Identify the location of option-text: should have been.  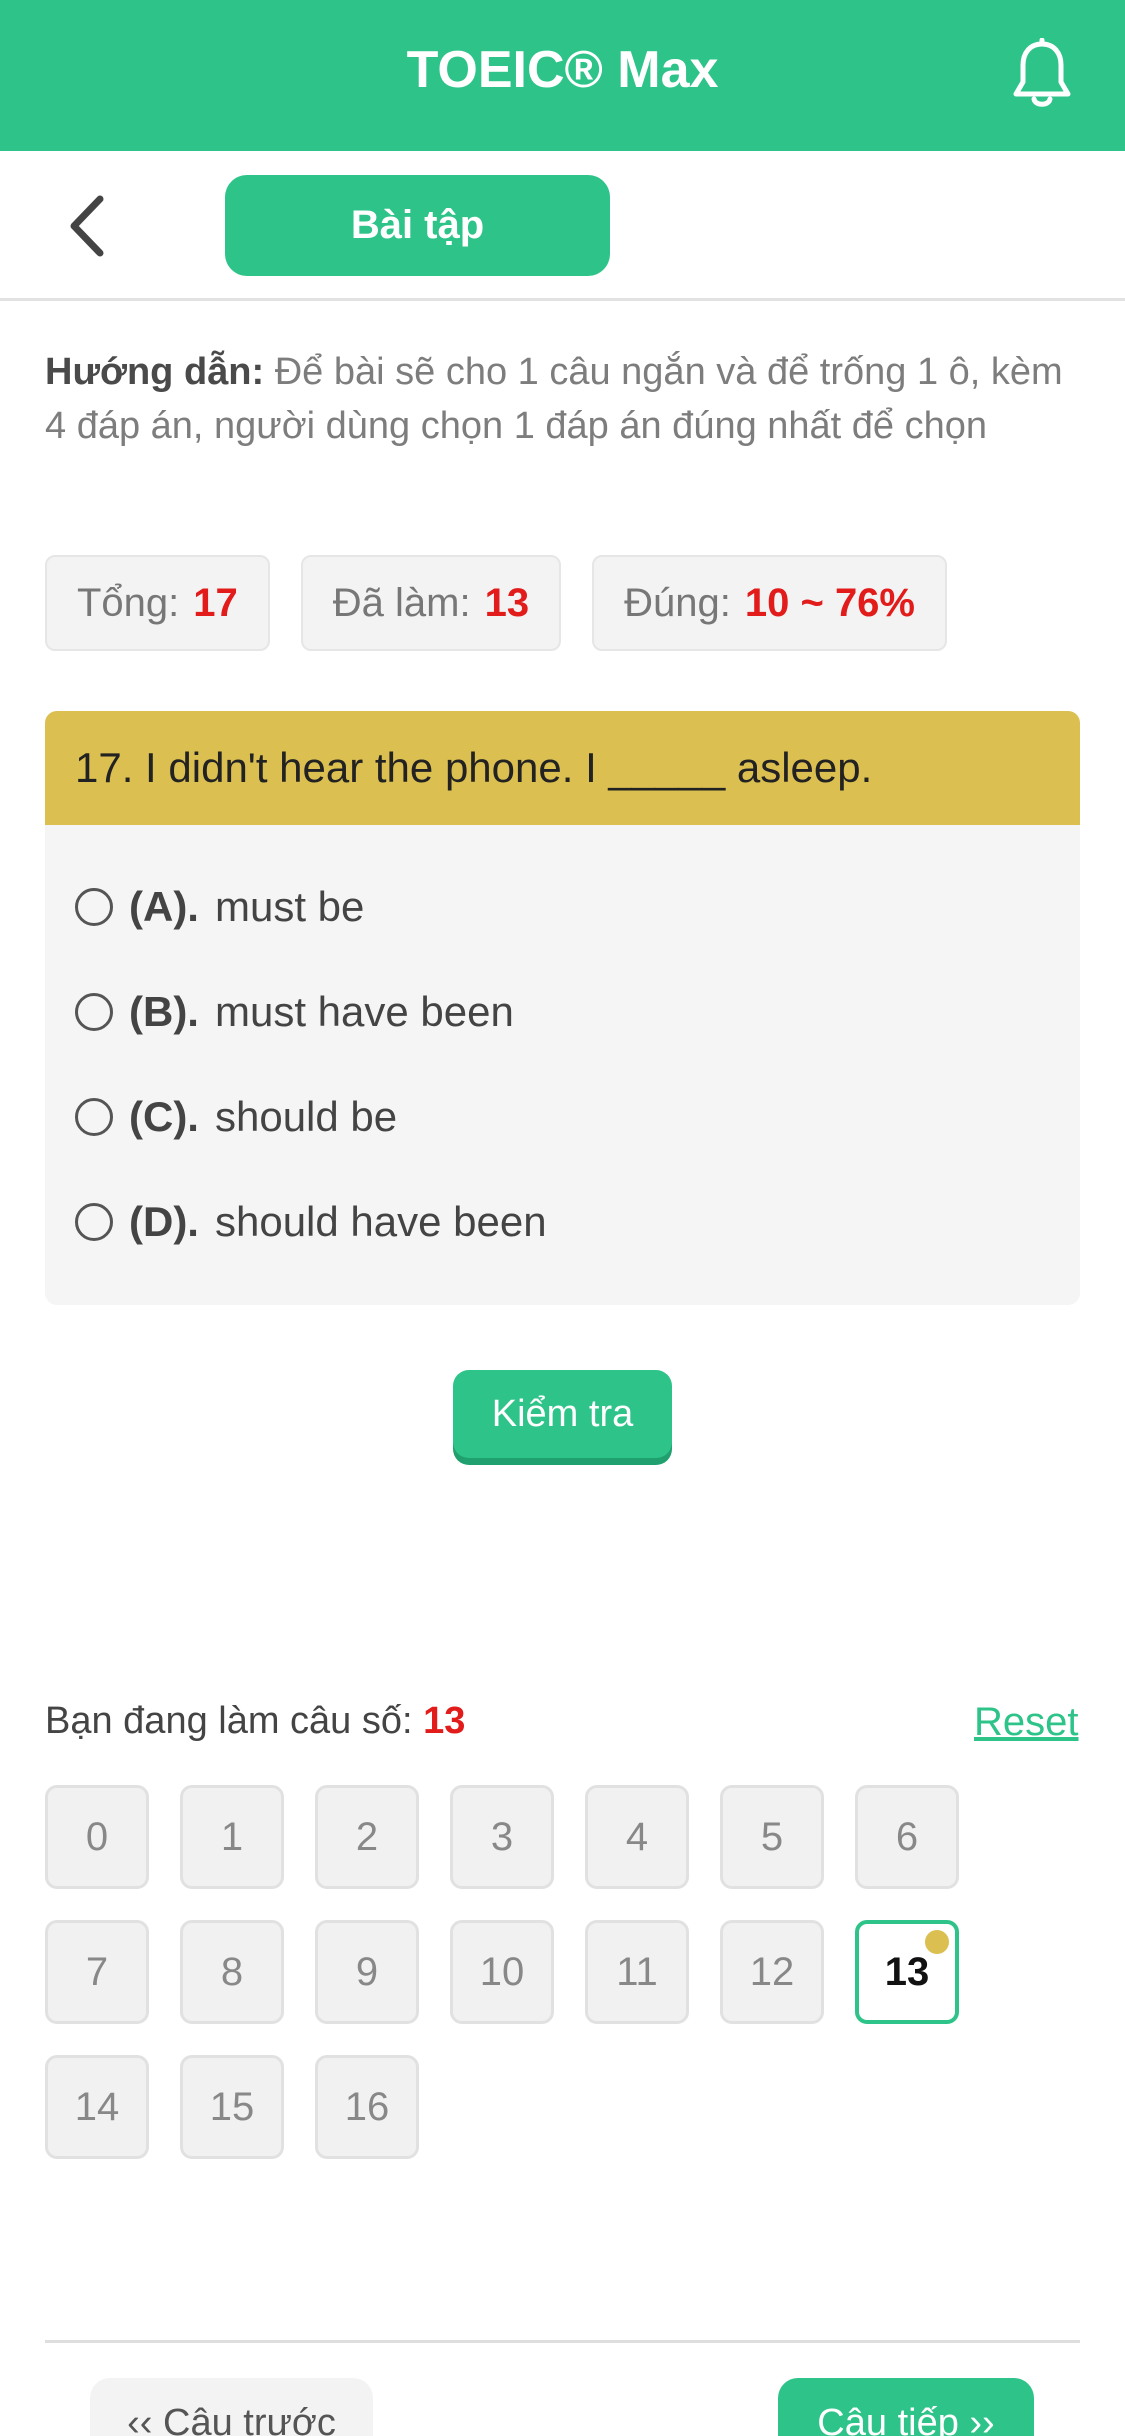
(380, 1221).